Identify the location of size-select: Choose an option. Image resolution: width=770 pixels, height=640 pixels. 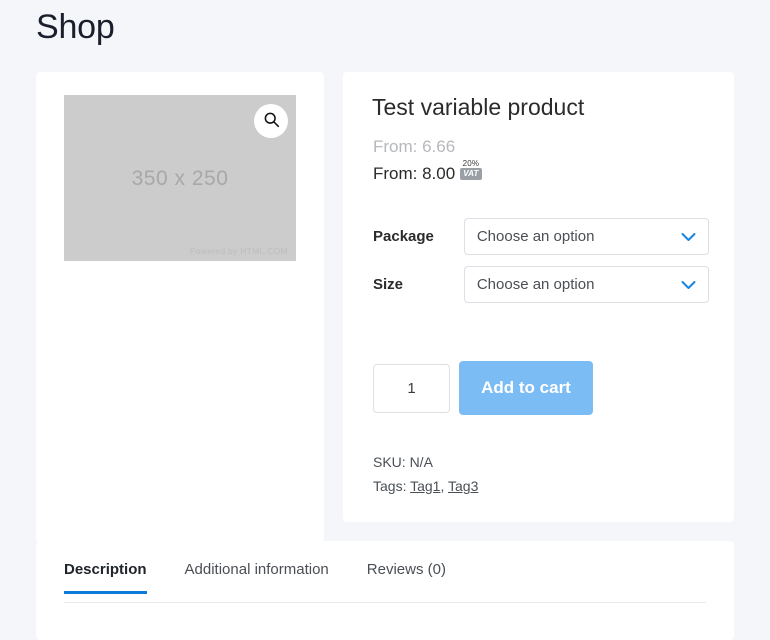
(586, 284).